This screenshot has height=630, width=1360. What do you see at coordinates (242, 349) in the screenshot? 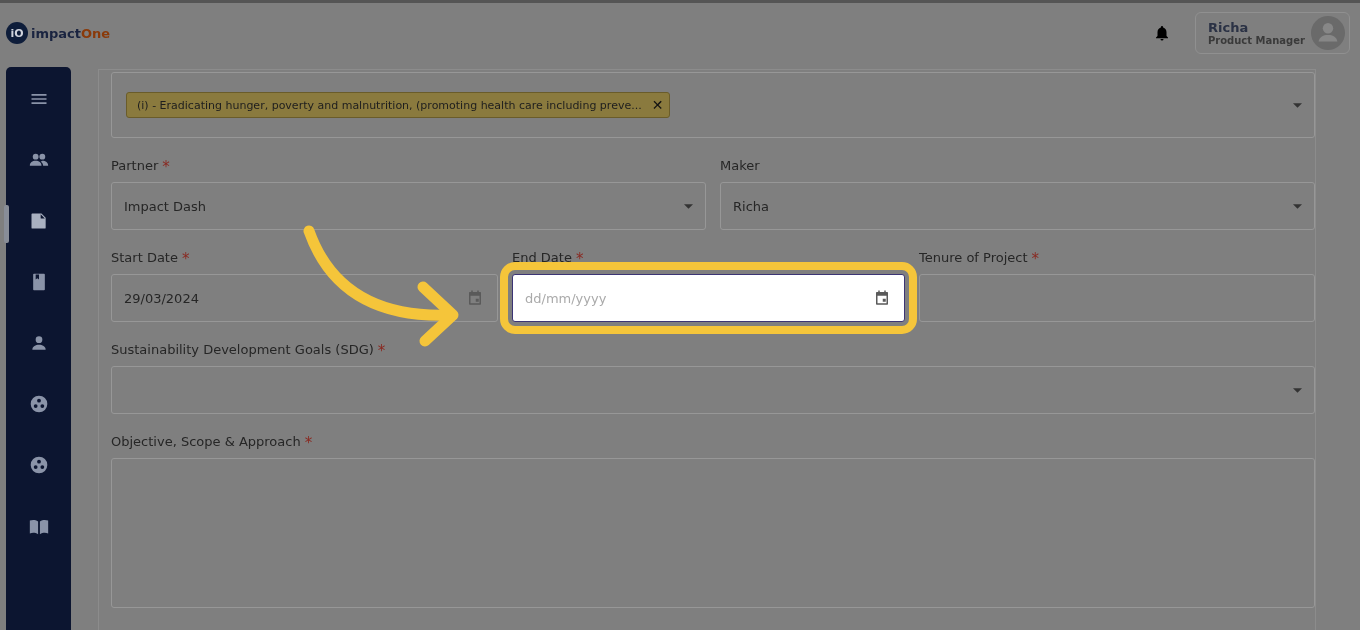
I see `field-label: Sustainability Development Goals (SDG)` at bounding box center [242, 349].